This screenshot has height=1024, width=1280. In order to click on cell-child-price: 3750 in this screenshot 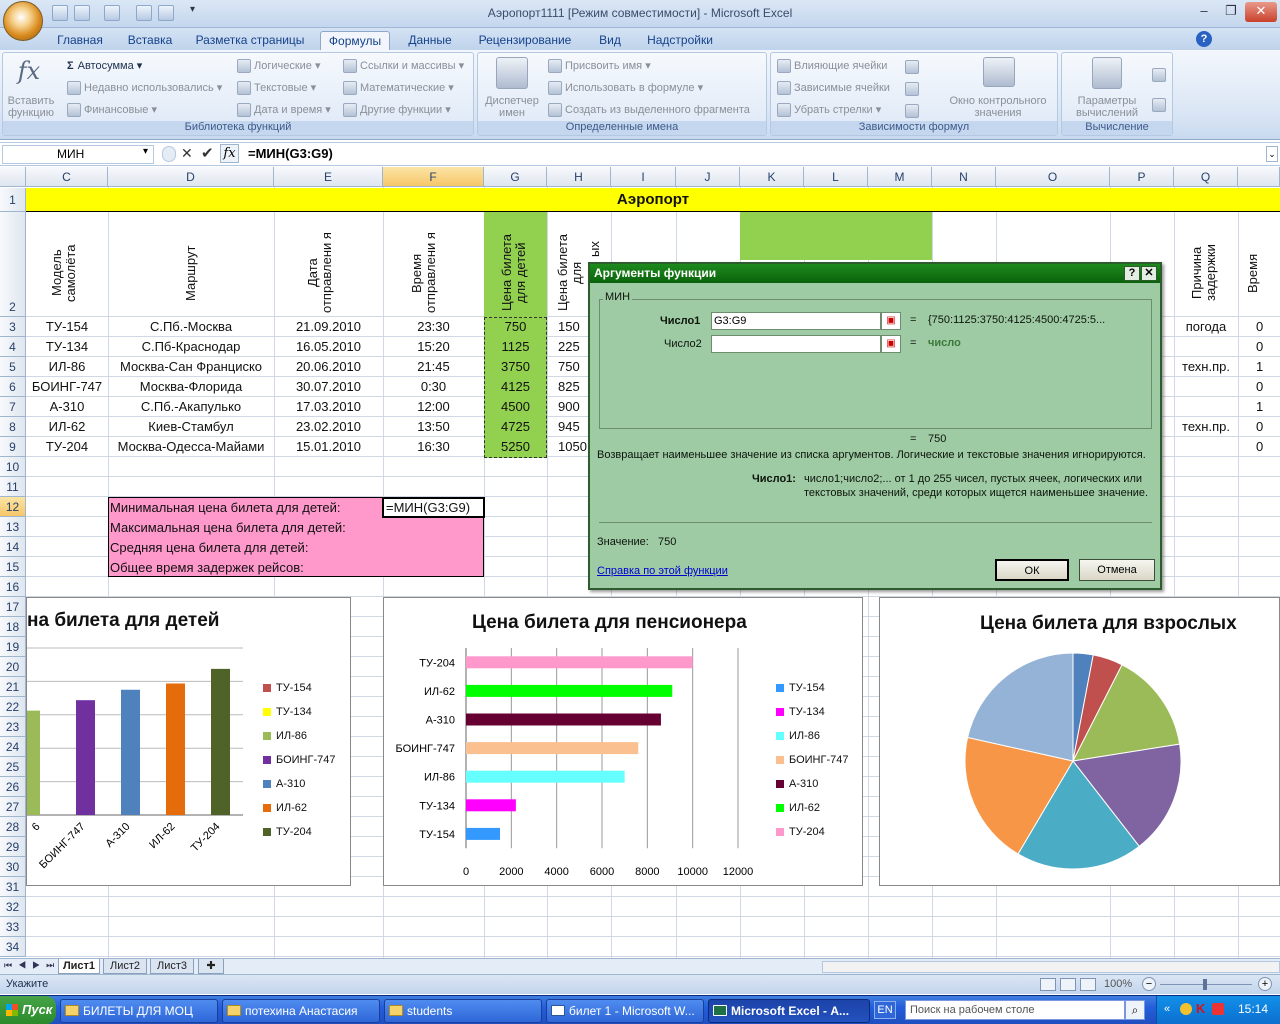, I will do `click(515, 367)`.